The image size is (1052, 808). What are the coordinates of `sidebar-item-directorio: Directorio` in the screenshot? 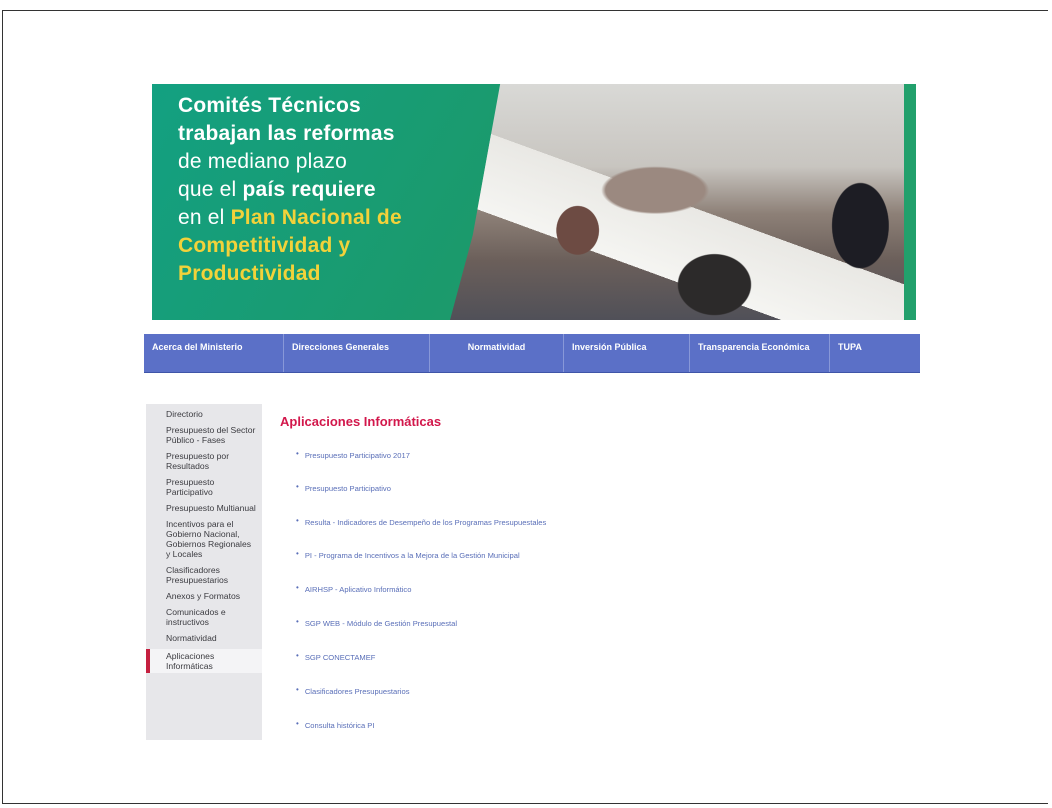 It's located at (204, 414).